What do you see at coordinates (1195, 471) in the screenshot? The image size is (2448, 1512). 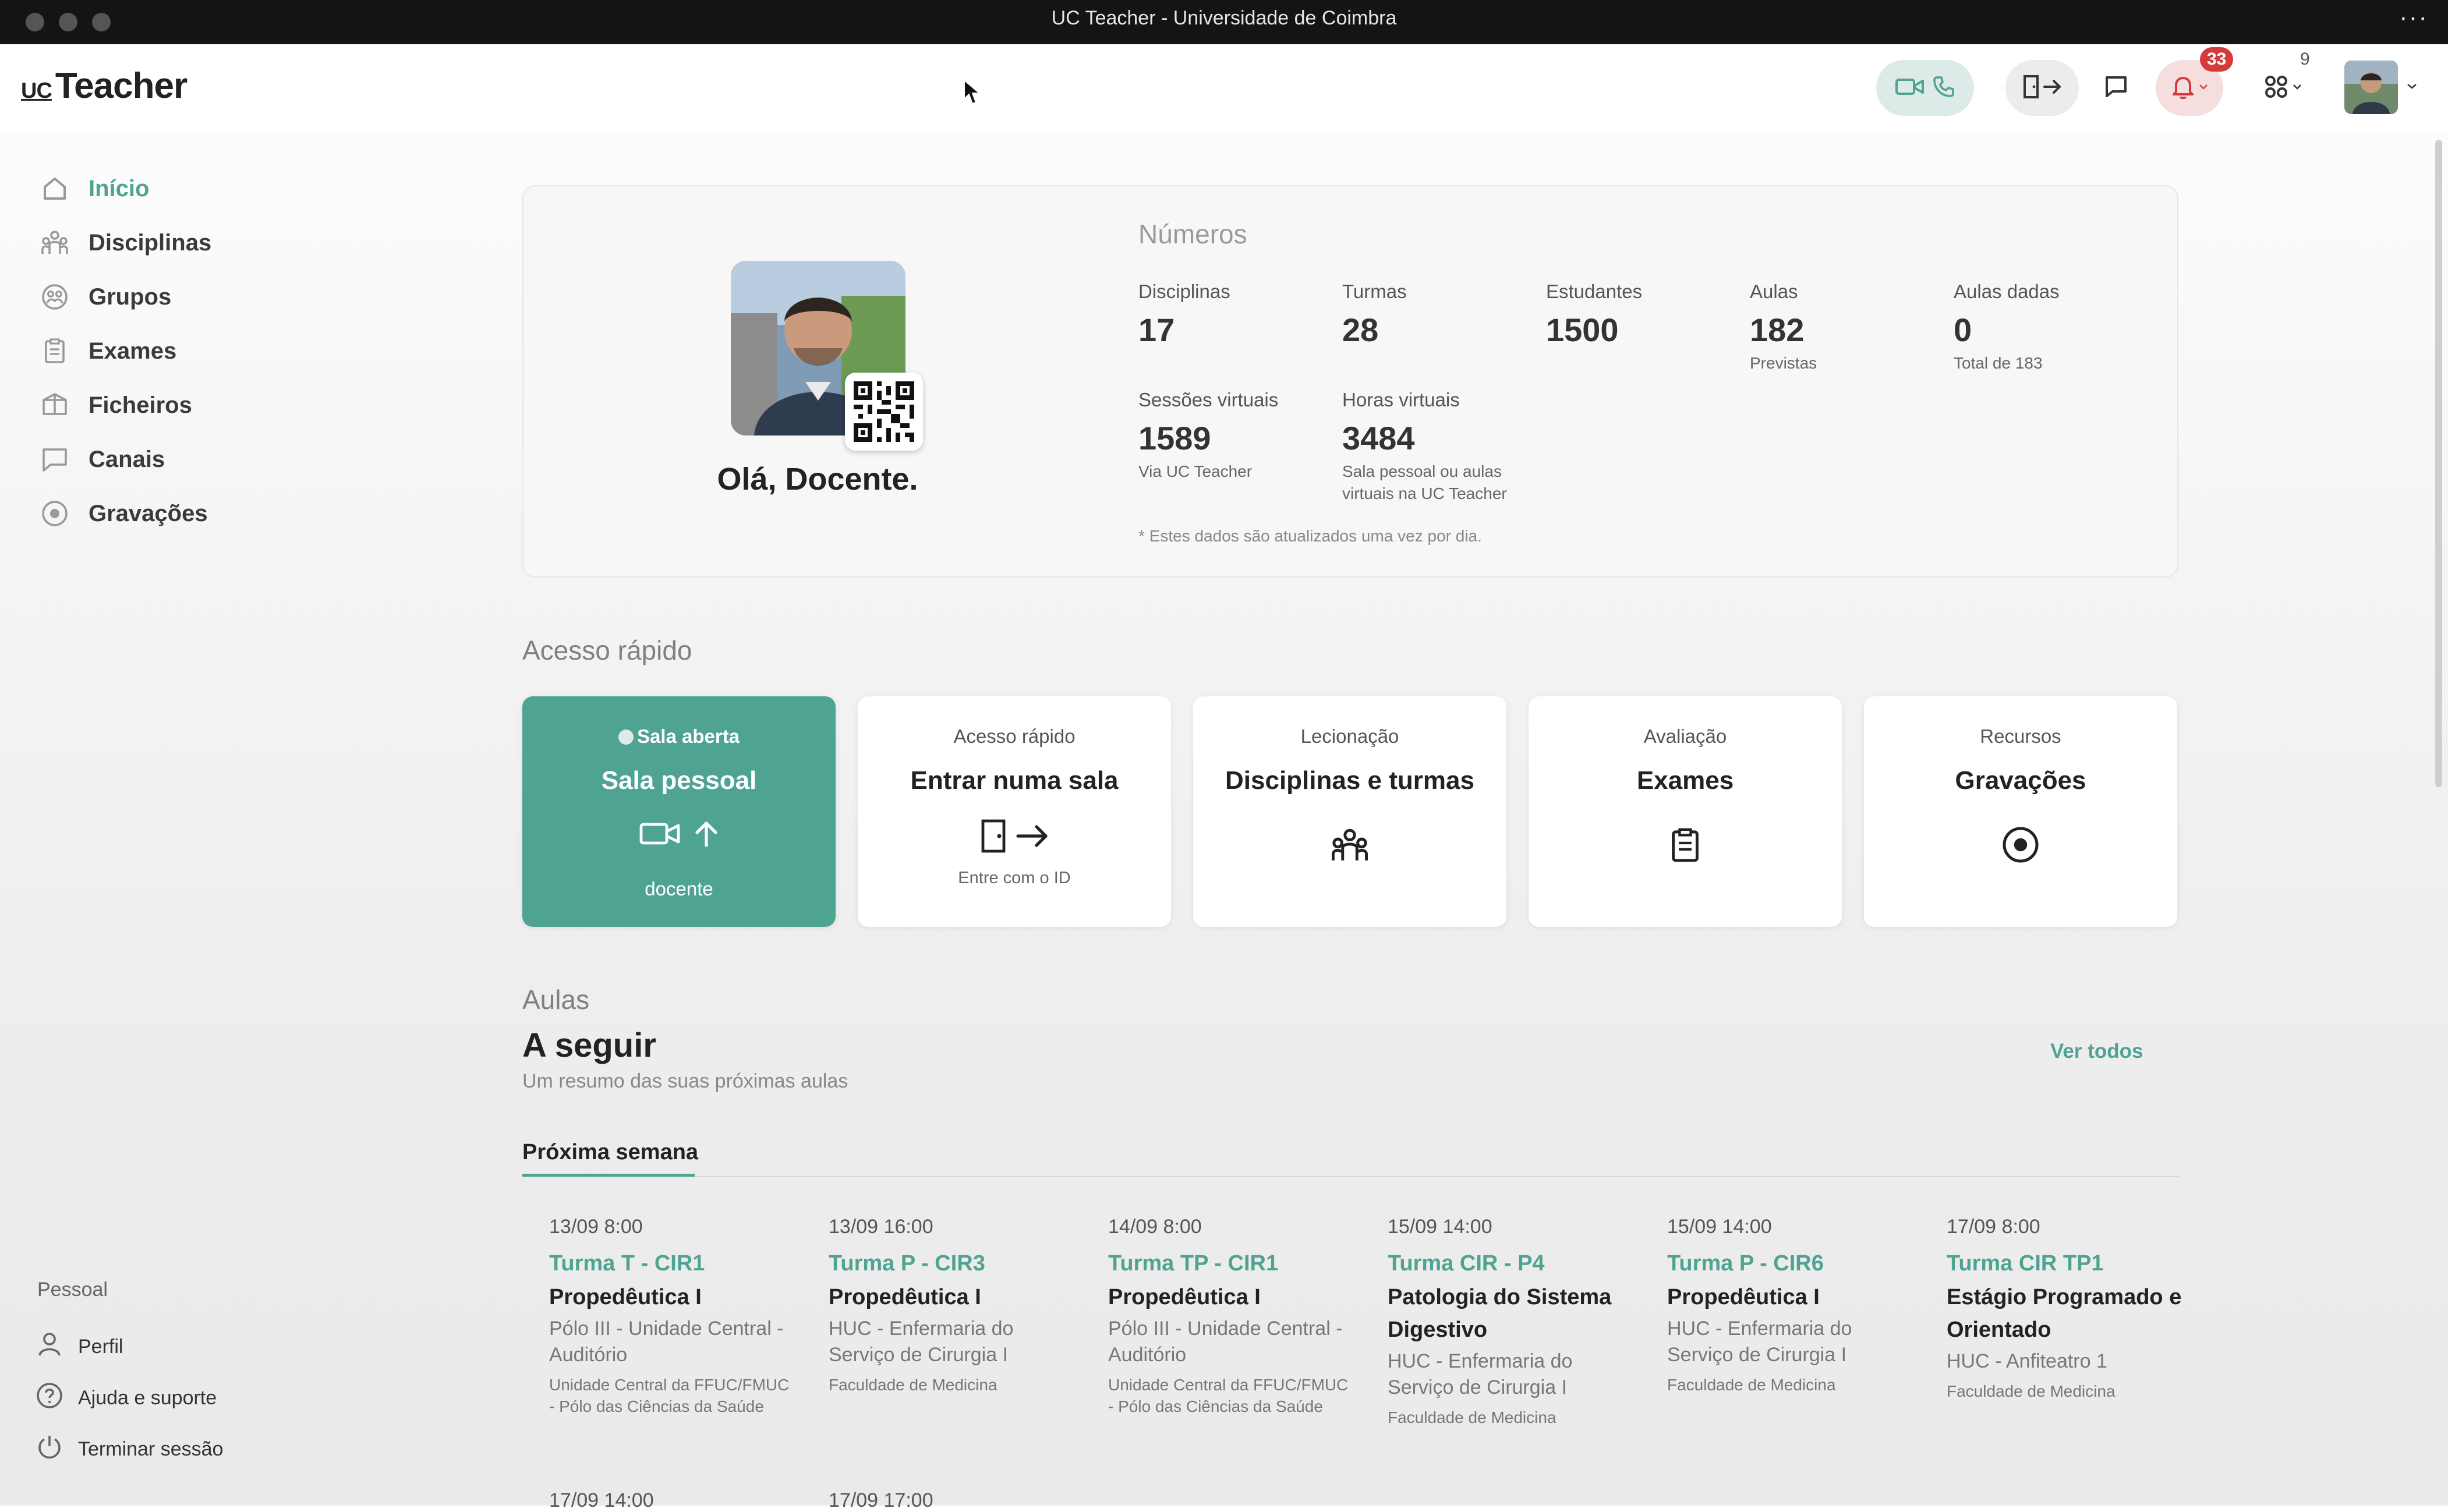 I see `stat-sub: Via UC Teacher` at bounding box center [1195, 471].